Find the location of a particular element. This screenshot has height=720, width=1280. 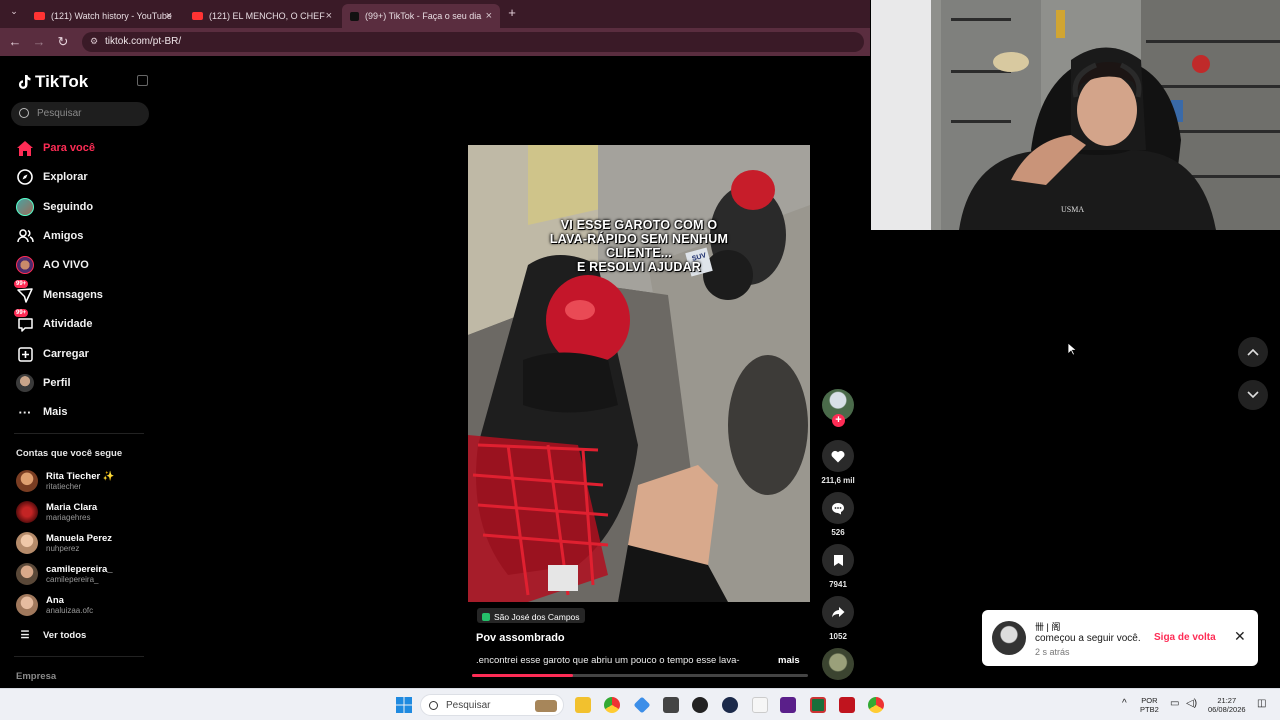

following-account: camilepereira_ camilepereira_ is located at coordinates (64, 574).